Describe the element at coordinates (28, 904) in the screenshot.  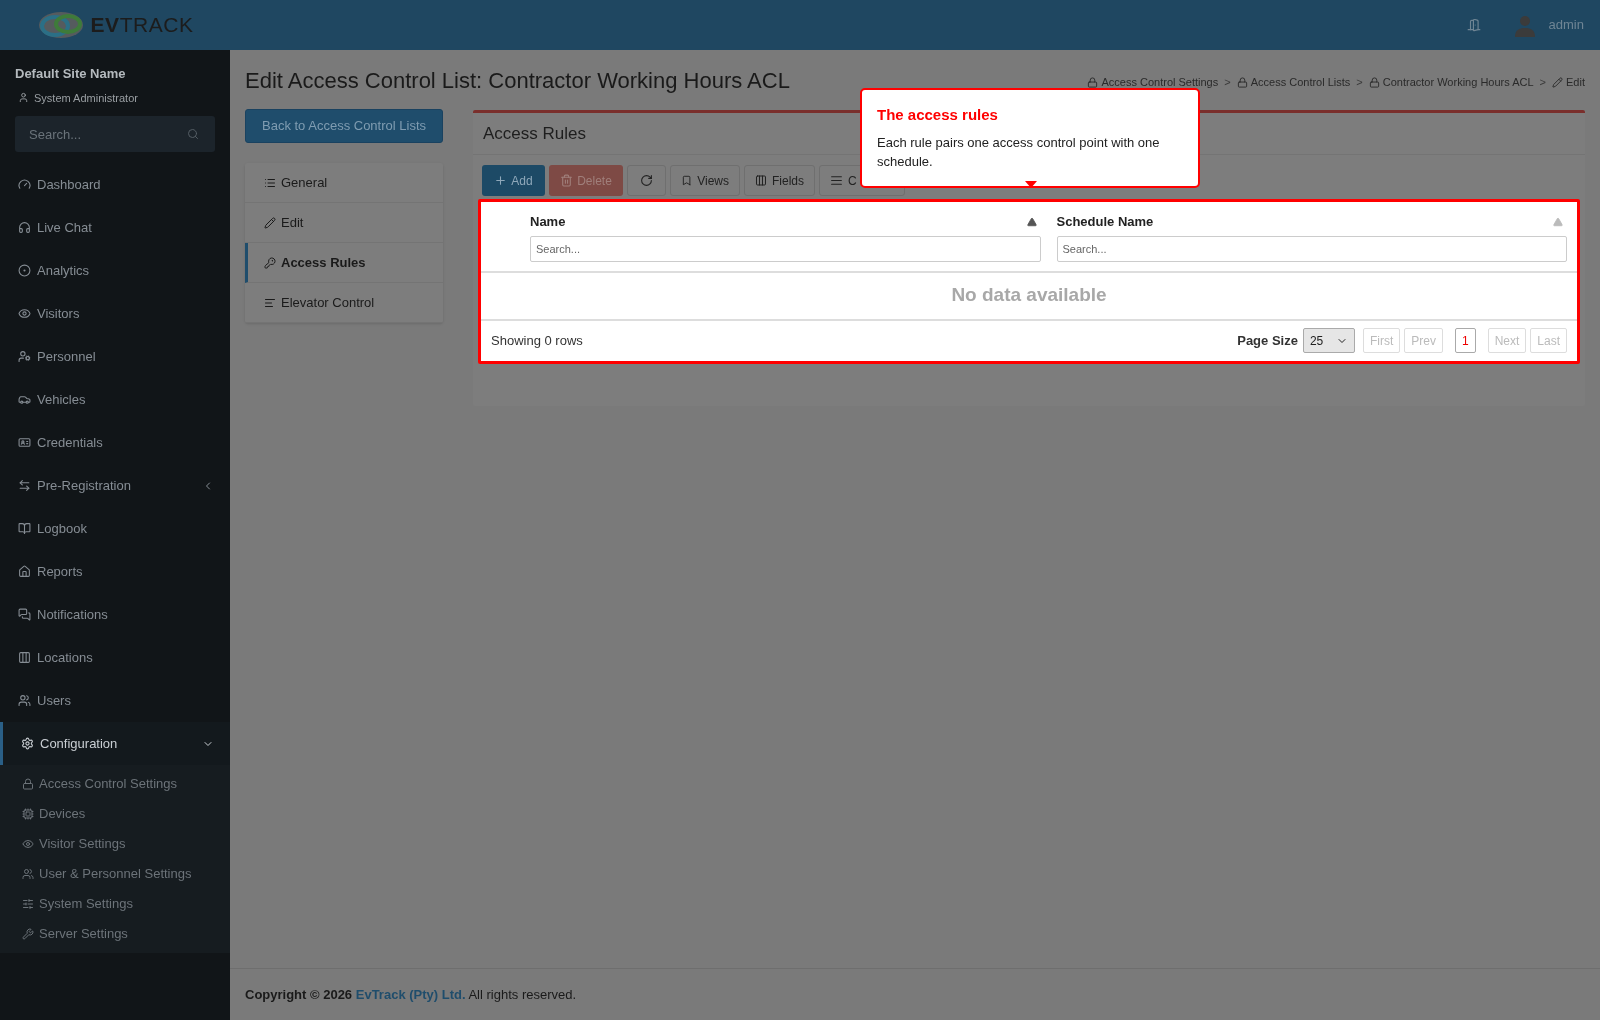
I see `sliders-icon` at that location.